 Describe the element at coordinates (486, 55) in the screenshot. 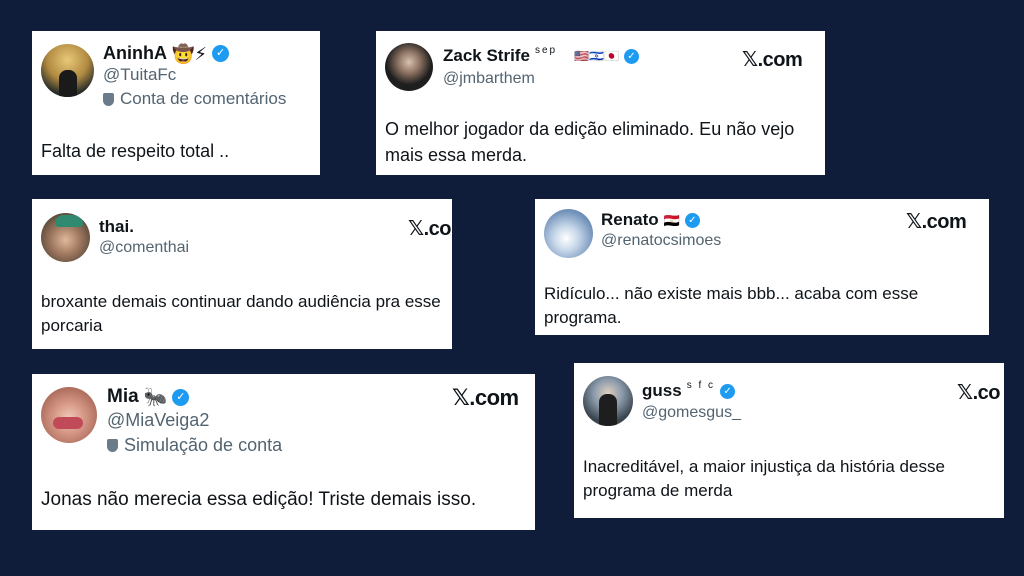

I see `display-name-text: Zack Strife` at that location.